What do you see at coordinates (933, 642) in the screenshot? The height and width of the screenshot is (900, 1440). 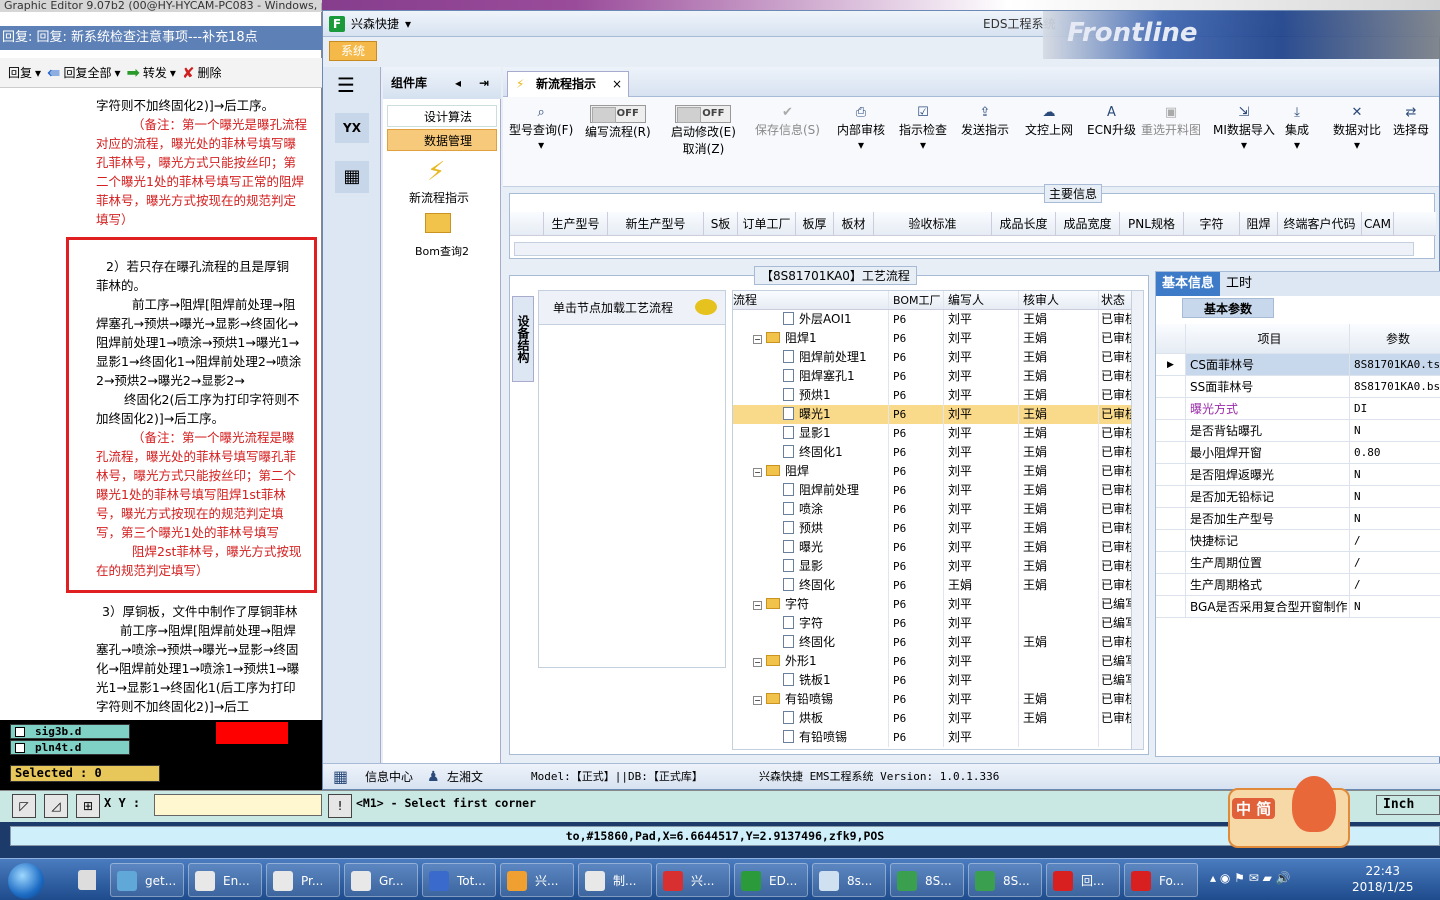 I see `tree-row: 终固化P6刘平王娟已审核` at bounding box center [933, 642].